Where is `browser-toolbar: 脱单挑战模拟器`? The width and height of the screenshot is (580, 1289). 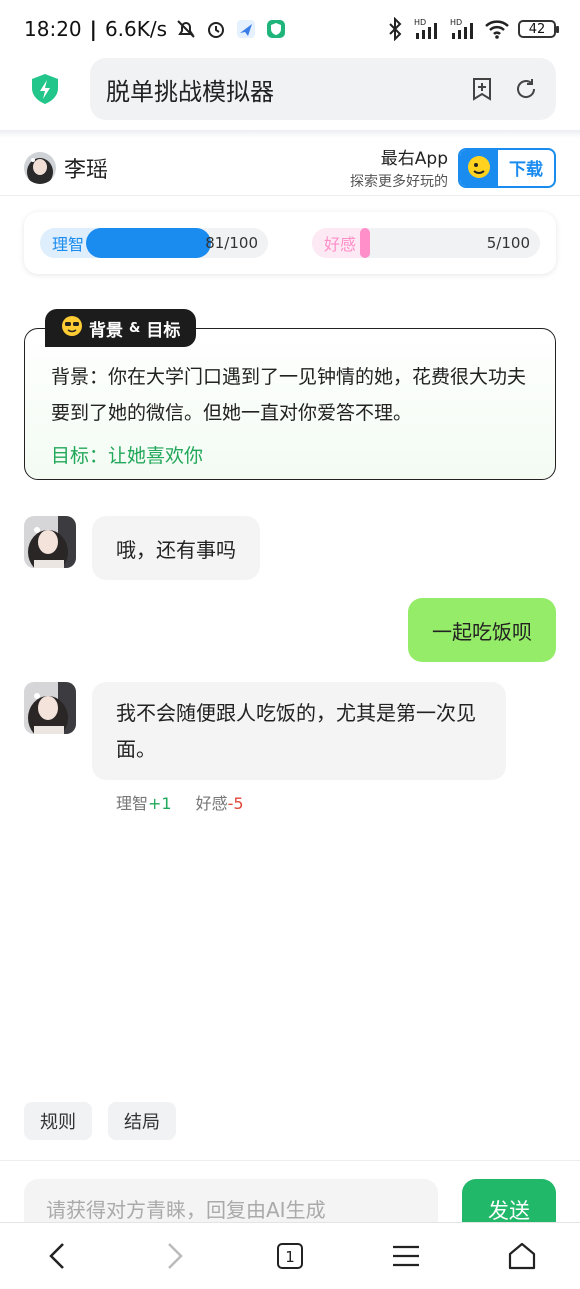 browser-toolbar: 脱单挑战模拟器 is located at coordinates (290, 89).